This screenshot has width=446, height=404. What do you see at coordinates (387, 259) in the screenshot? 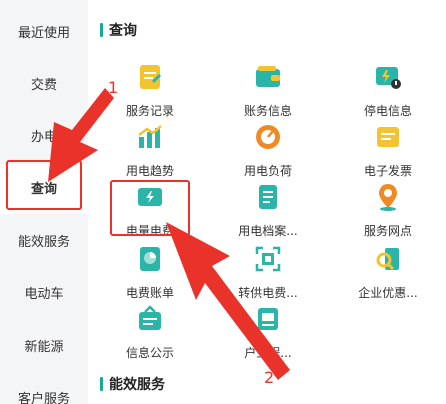
I see `search-building-icon` at bounding box center [387, 259].